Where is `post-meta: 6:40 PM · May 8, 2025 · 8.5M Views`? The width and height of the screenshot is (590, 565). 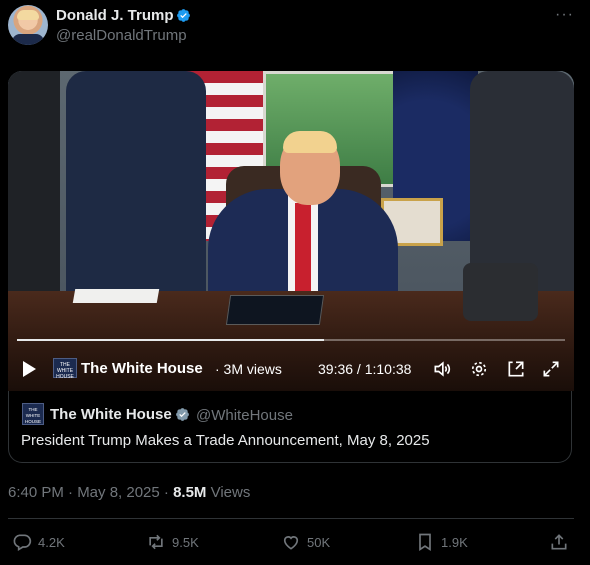
post-meta: 6:40 PM · May 8, 2025 · 8.5M Views is located at coordinates (129, 492).